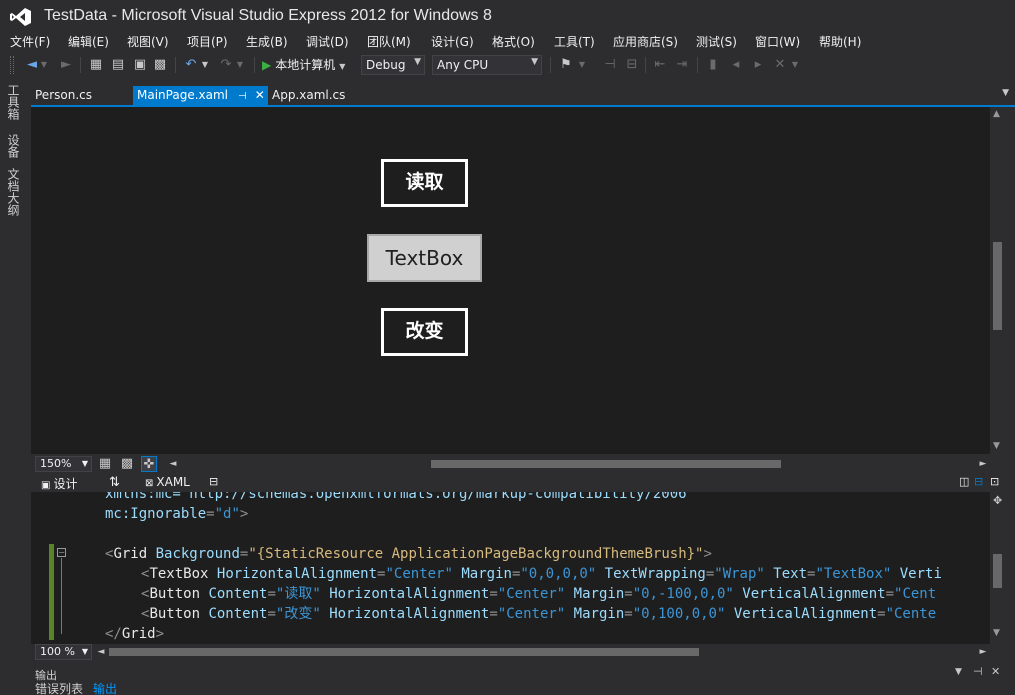 This screenshot has width=1015, height=695. I want to click on menu-debug: 调试(D), so click(327, 41).